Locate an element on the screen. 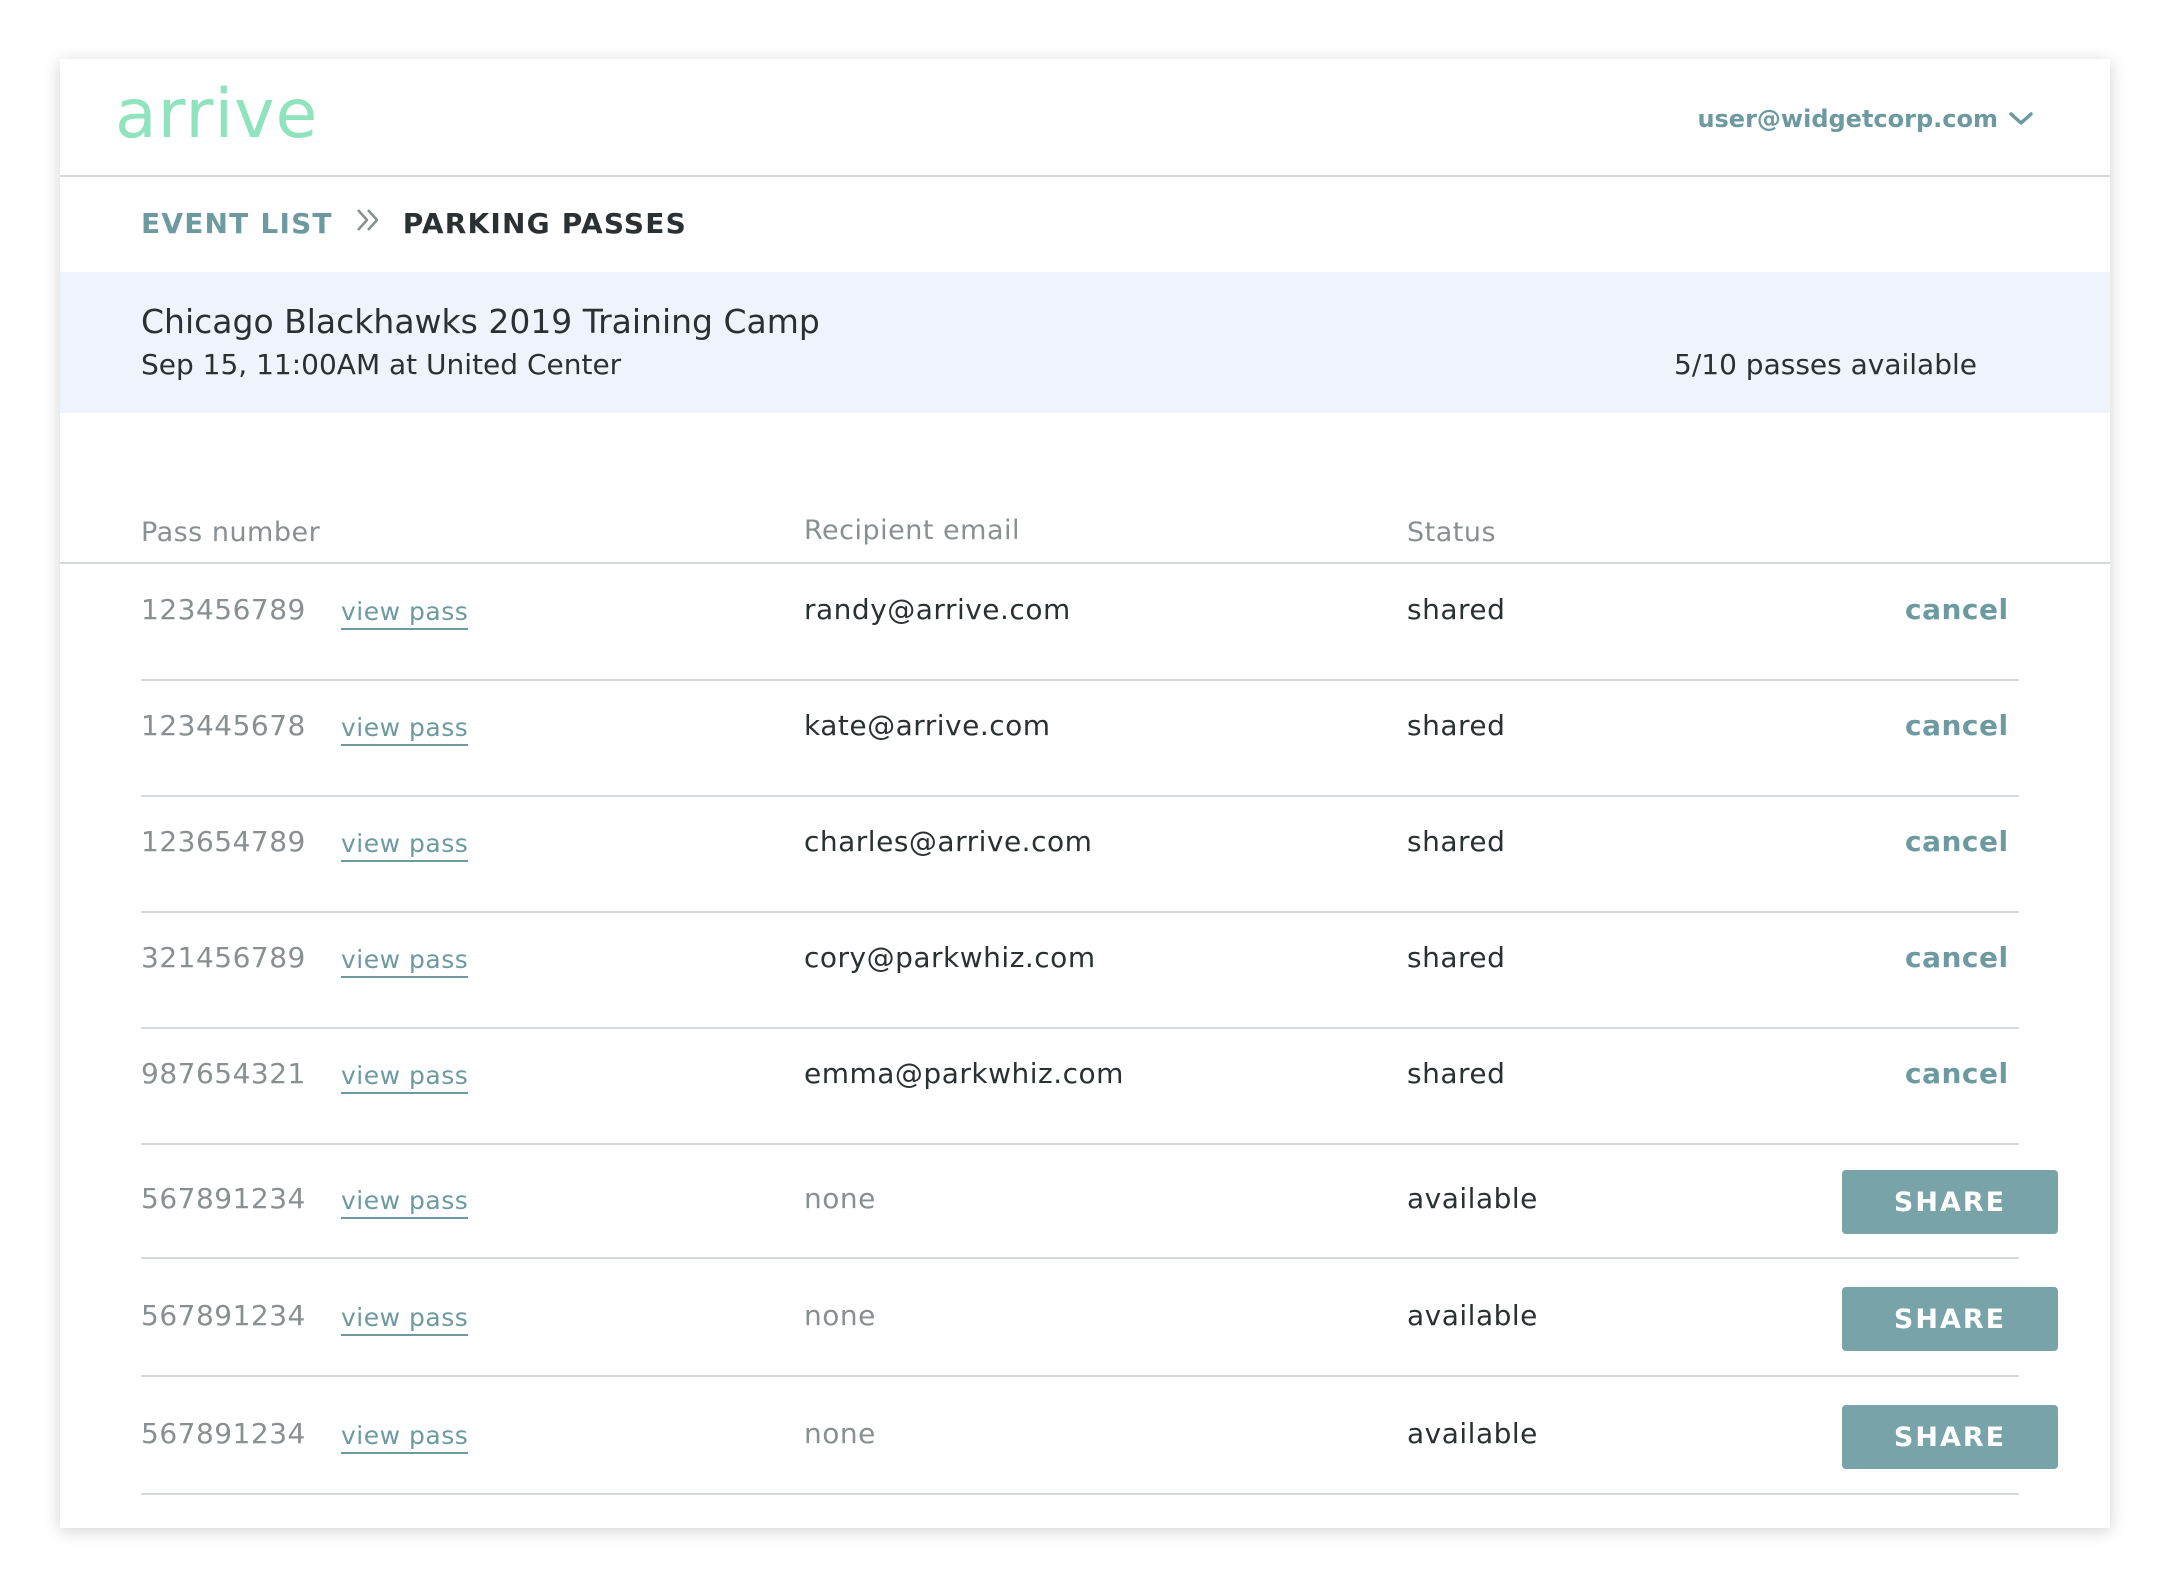 The height and width of the screenshot is (1588, 2168). top-bar: arrive user@widgetcorp.com is located at coordinates (1085, 118).